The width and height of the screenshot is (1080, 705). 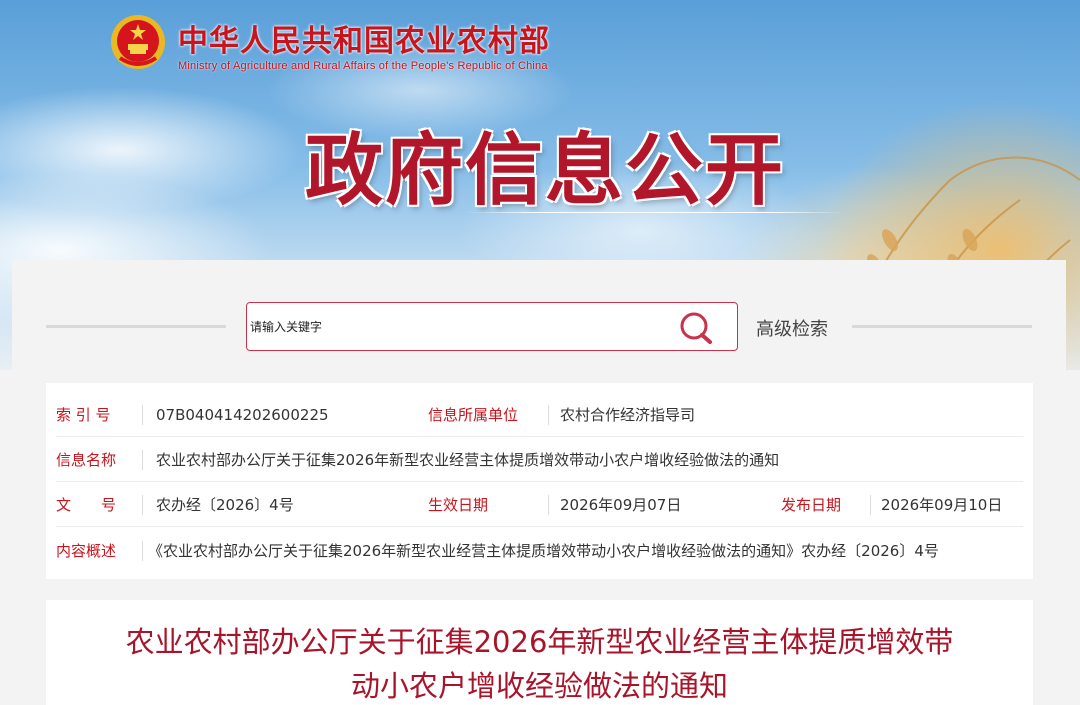 I want to click on search-input, so click(x=458, y=326).